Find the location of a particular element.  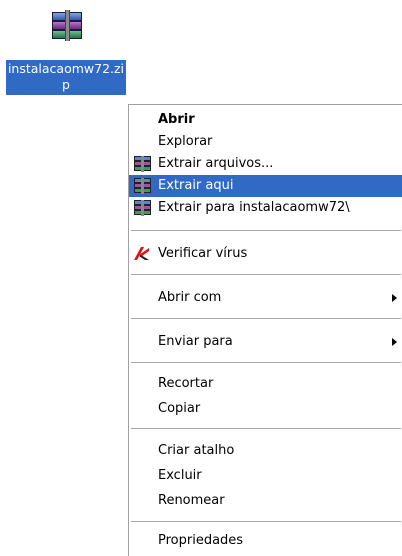

desktop-file-icon: instalacaomw72.zi p is located at coordinates (65, 52).